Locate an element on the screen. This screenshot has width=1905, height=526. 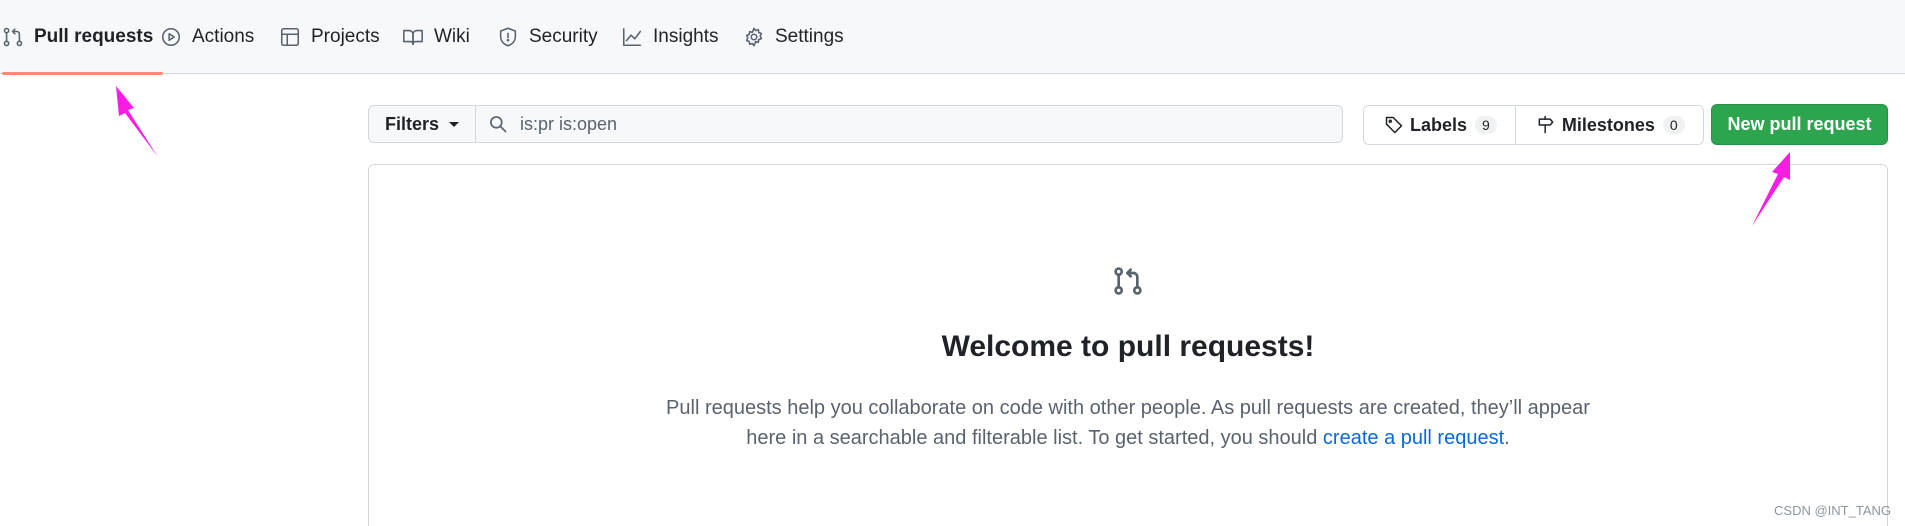
tab-pull-requests: Pull requests is located at coordinates (83, 37).